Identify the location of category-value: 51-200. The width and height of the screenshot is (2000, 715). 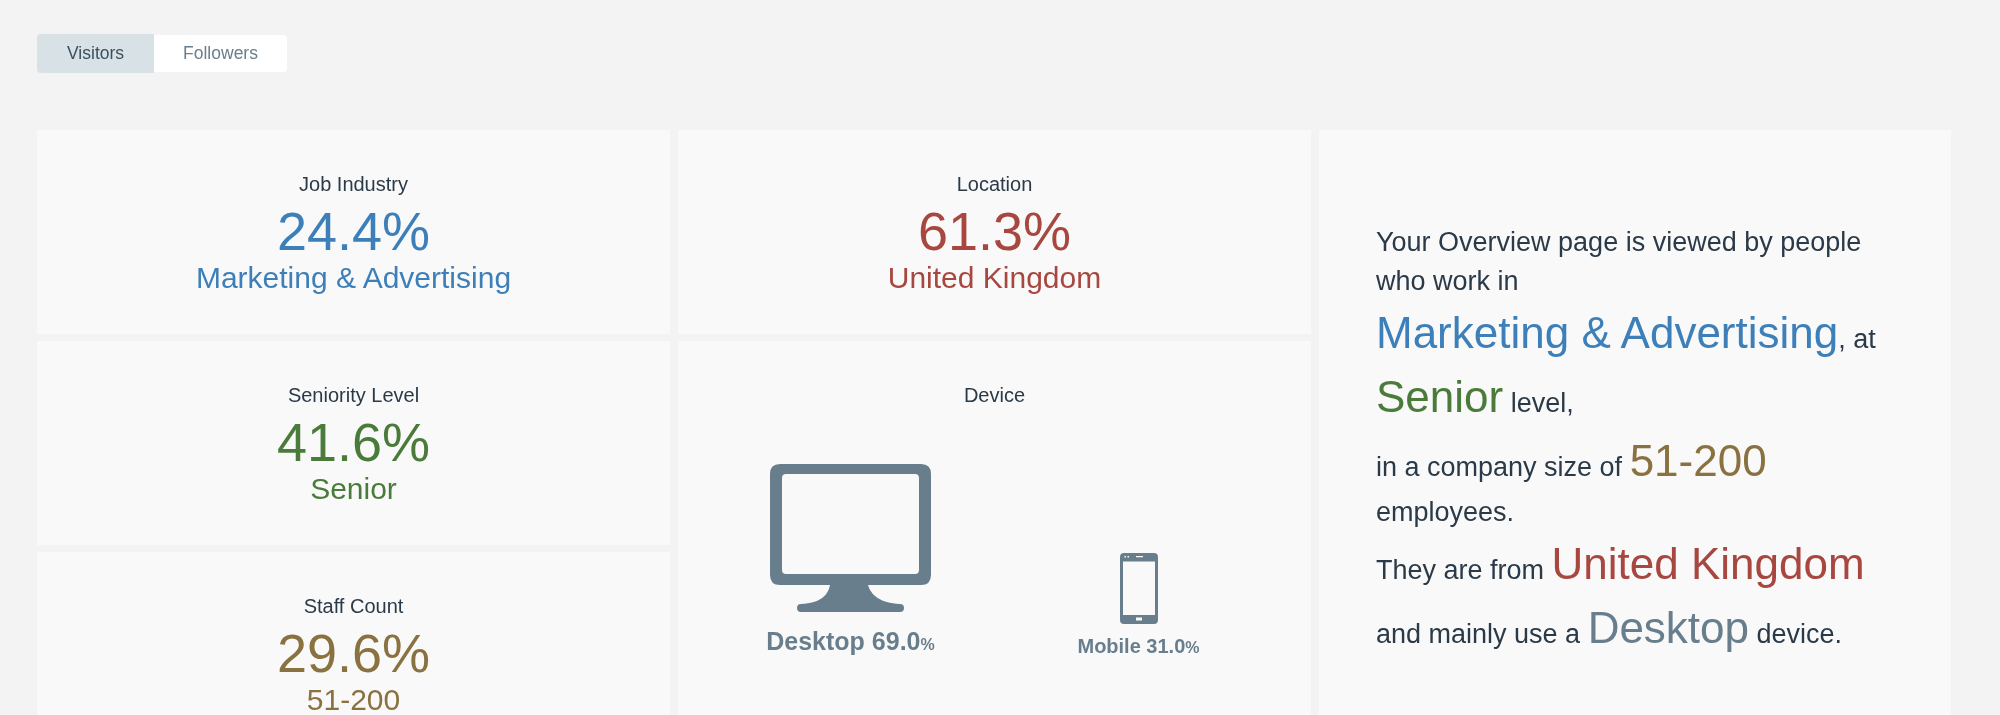
(353, 699).